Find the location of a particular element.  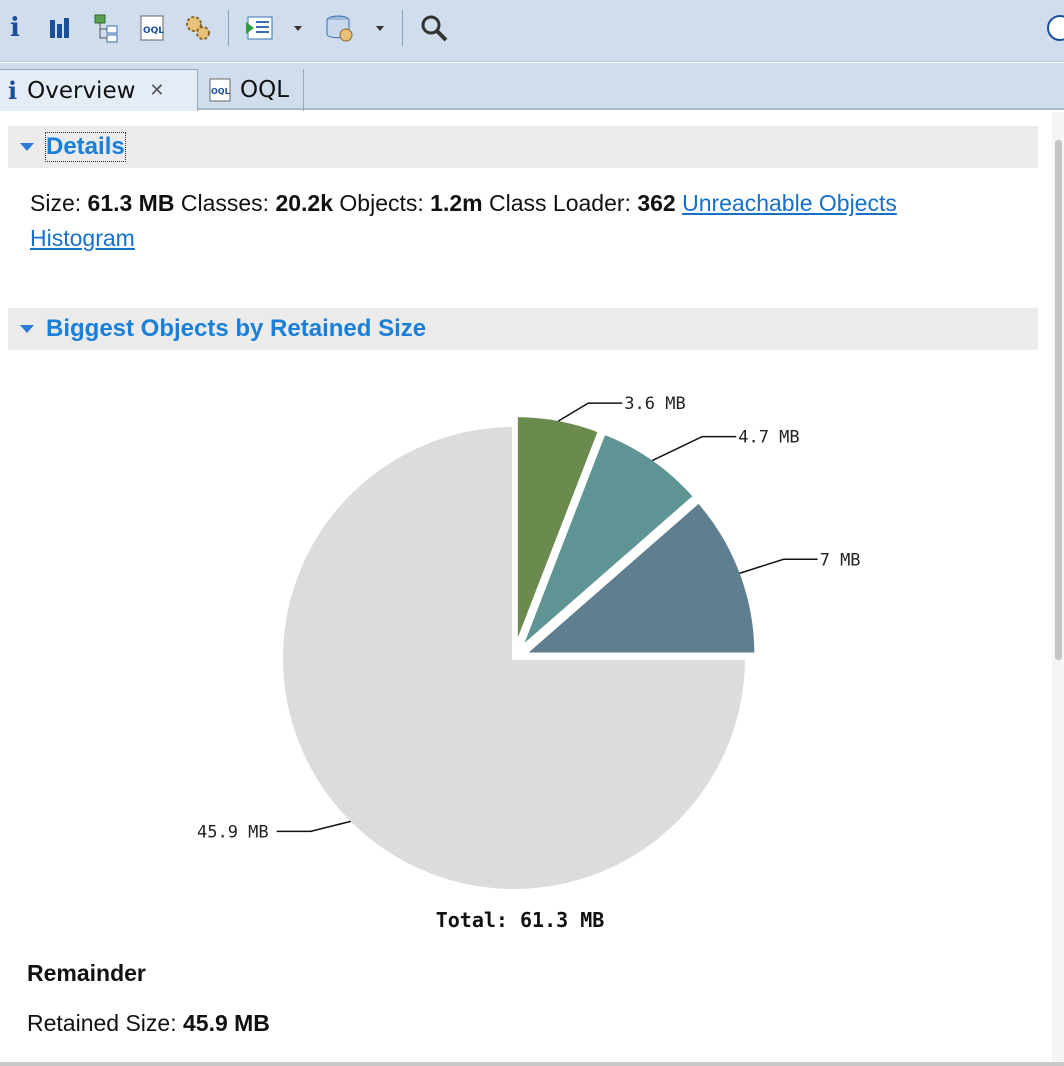

pie-slice-label: 4.7 MB is located at coordinates (768, 438).